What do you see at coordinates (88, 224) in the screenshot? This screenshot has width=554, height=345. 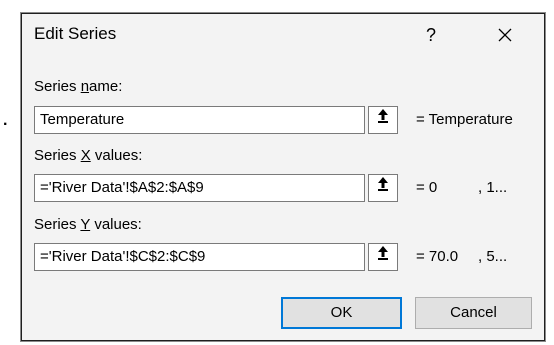 I see `series-y-label: Series Y values:` at bounding box center [88, 224].